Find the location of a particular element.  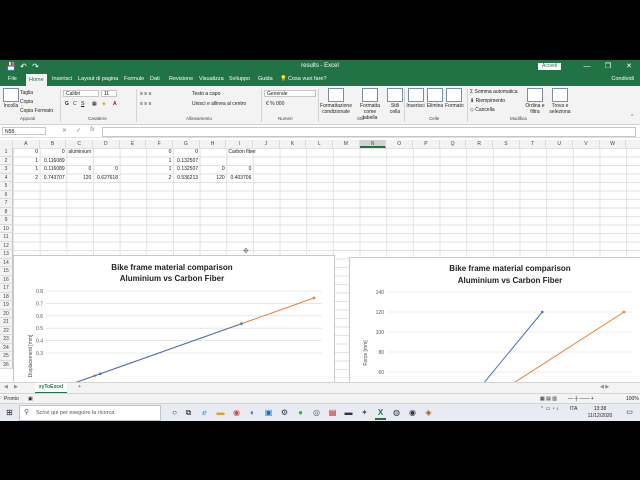

cut-button: Taglia is located at coordinates (26, 93).